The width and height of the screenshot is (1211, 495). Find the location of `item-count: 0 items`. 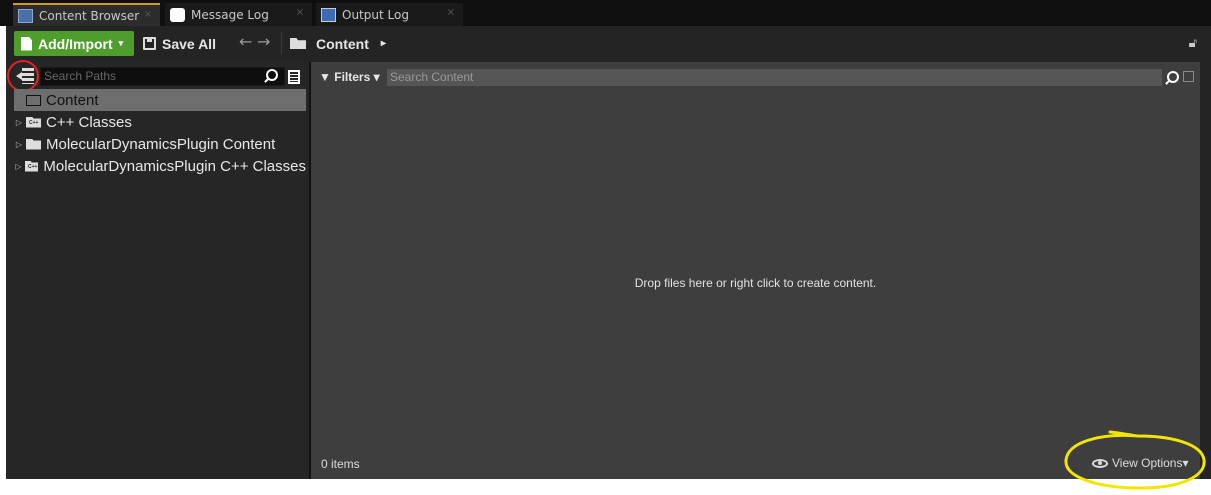

item-count: 0 items is located at coordinates (340, 464).